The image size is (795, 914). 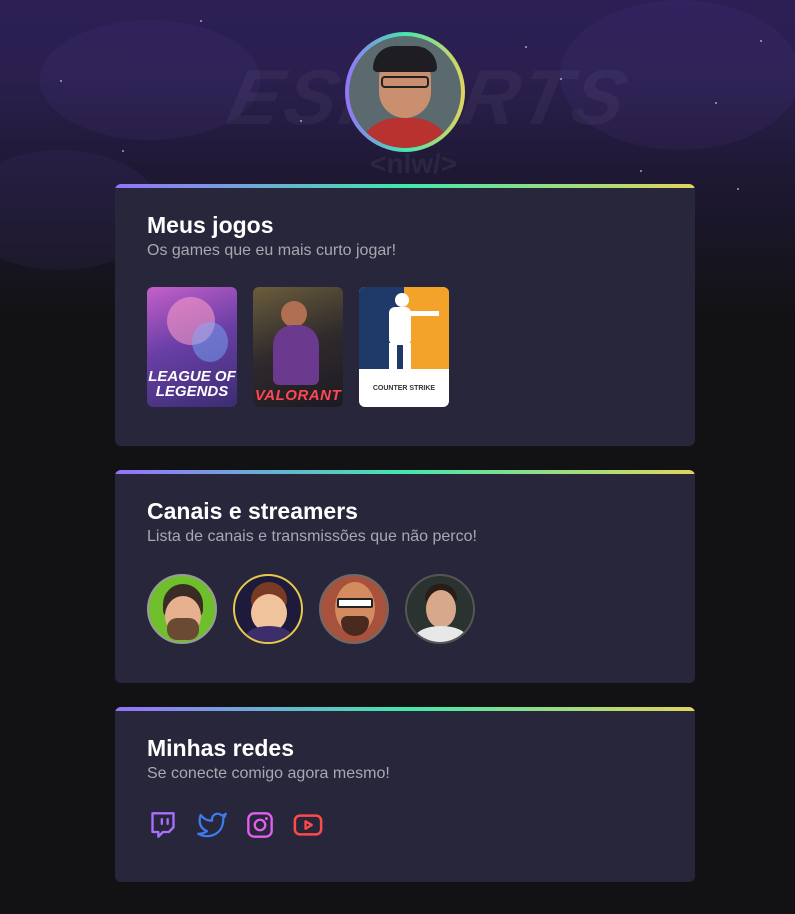 I want to click on instagram-link, so click(x=260, y=825).